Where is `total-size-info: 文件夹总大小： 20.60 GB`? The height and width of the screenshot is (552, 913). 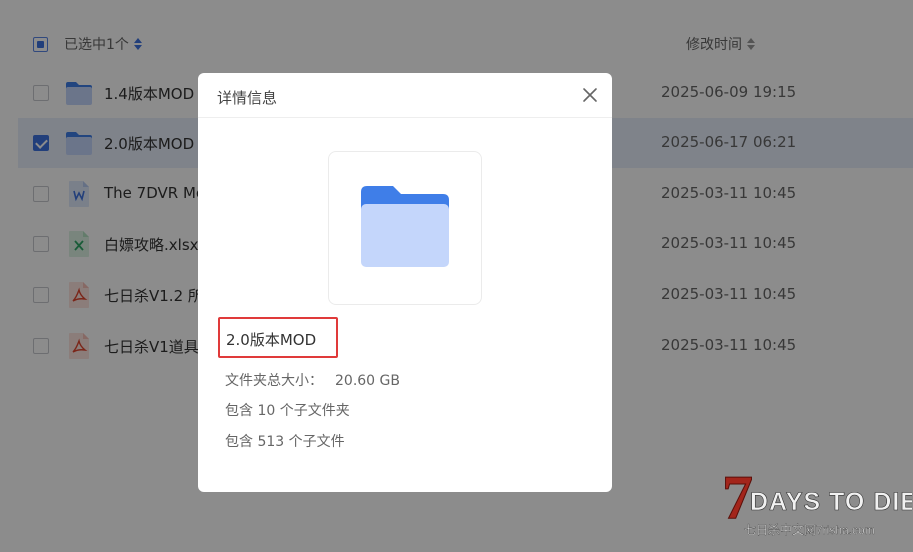
total-size-info: 文件夹总大小： 20.60 GB is located at coordinates (312, 380).